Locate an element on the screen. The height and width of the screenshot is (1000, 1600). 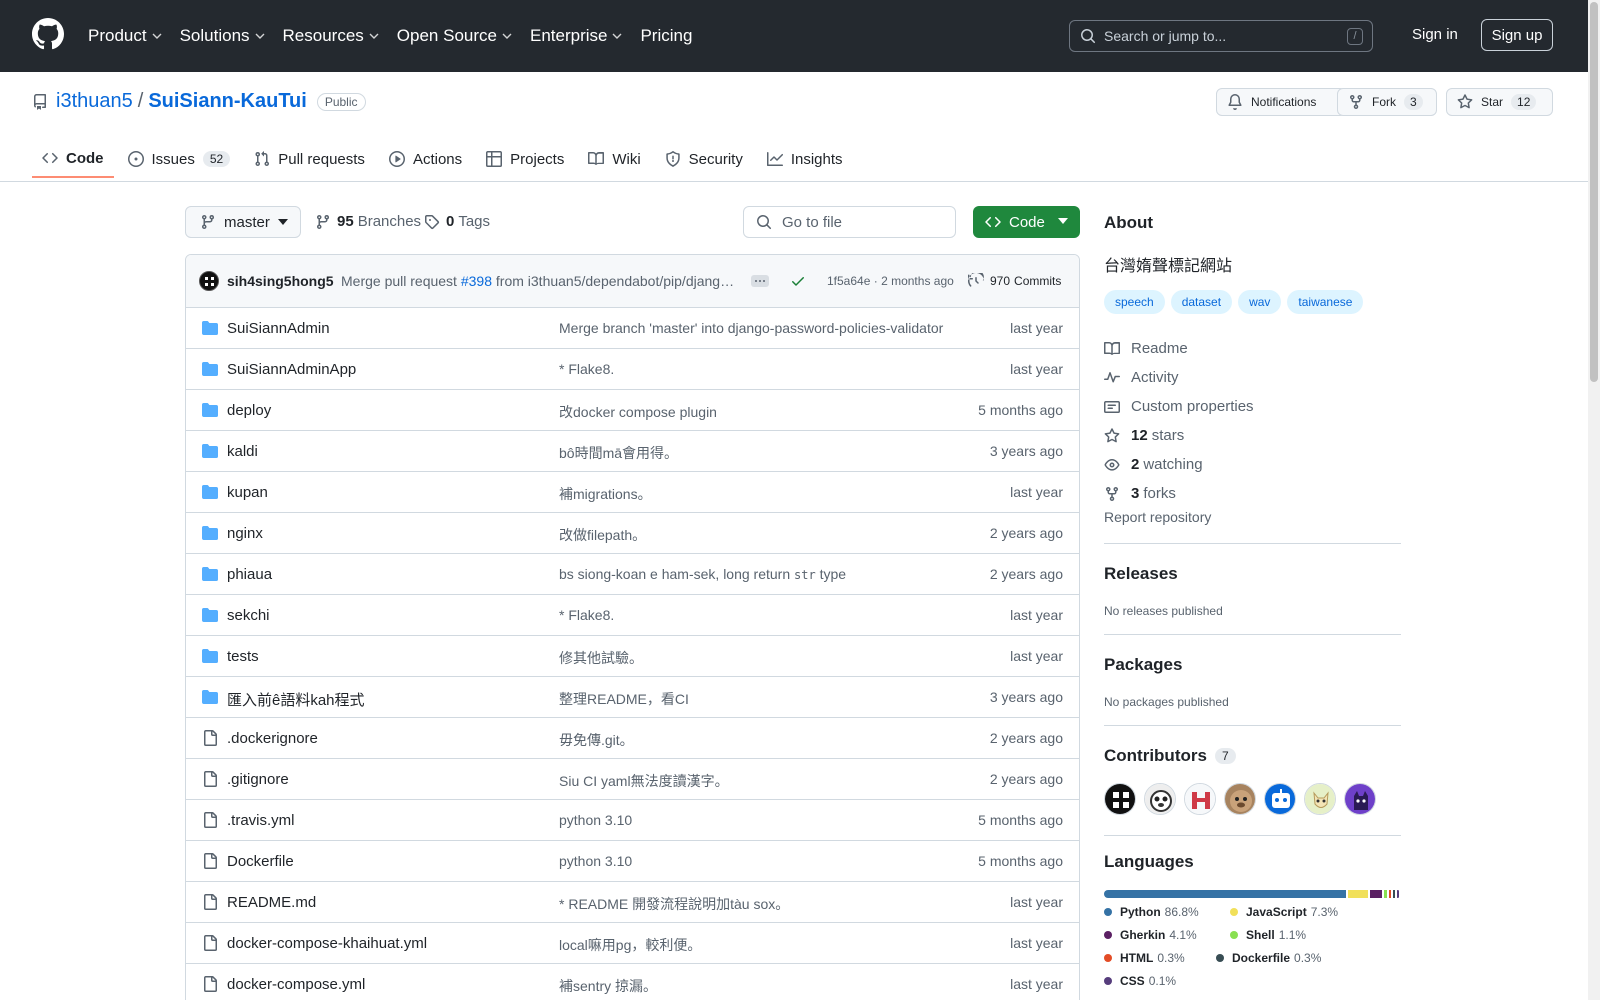
file-row: .travis.yml python 3.10 5 months ago is located at coordinates (632, 820).